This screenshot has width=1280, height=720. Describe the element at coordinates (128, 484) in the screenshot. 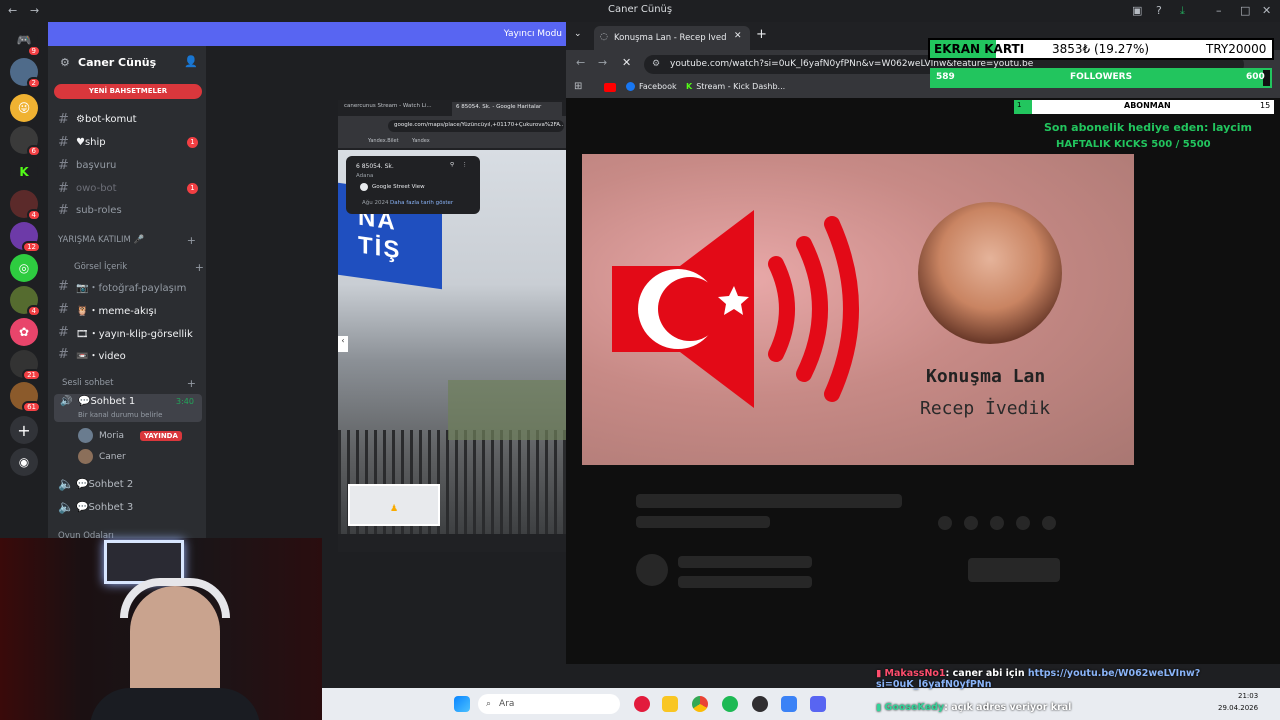

I see `voice-channel-sohbet-2: 🔈 💬Sohbet 2` at that location.